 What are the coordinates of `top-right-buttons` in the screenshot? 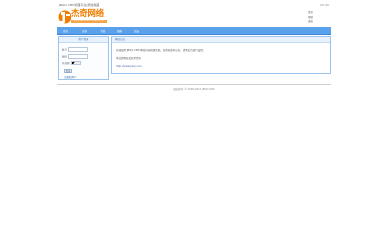 It's located at (324, 5).